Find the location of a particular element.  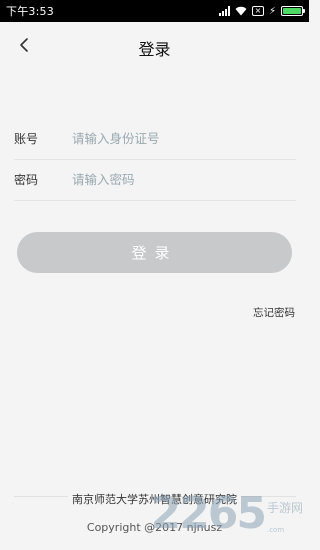

status-icons: × ⚡ is located at coordinates (261, 11).